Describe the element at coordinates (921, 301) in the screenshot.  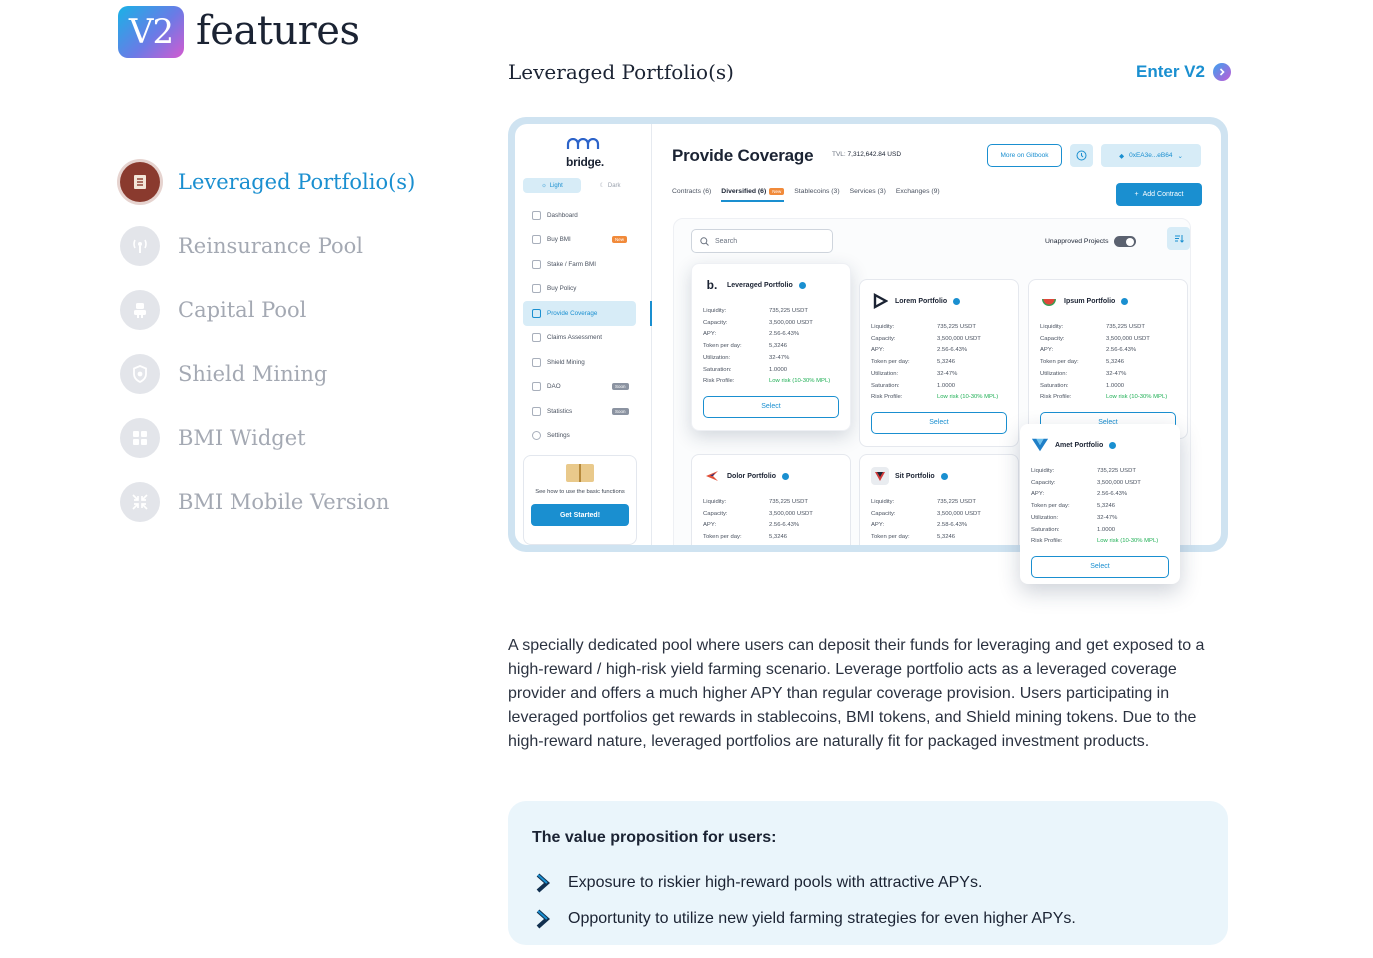
I see `card-title: Lorem Portfolio` at that location.